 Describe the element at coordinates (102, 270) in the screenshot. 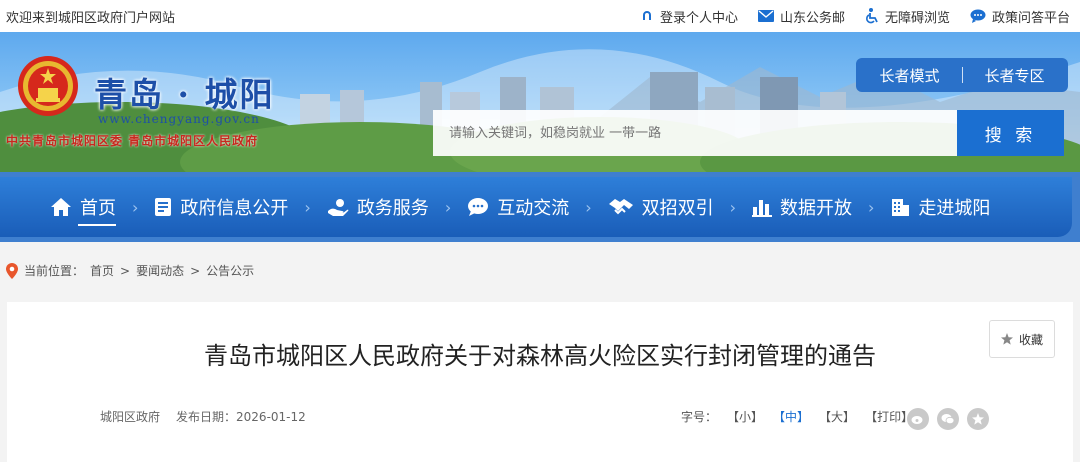

I see `breadcrumb-home: 首页` at that location.